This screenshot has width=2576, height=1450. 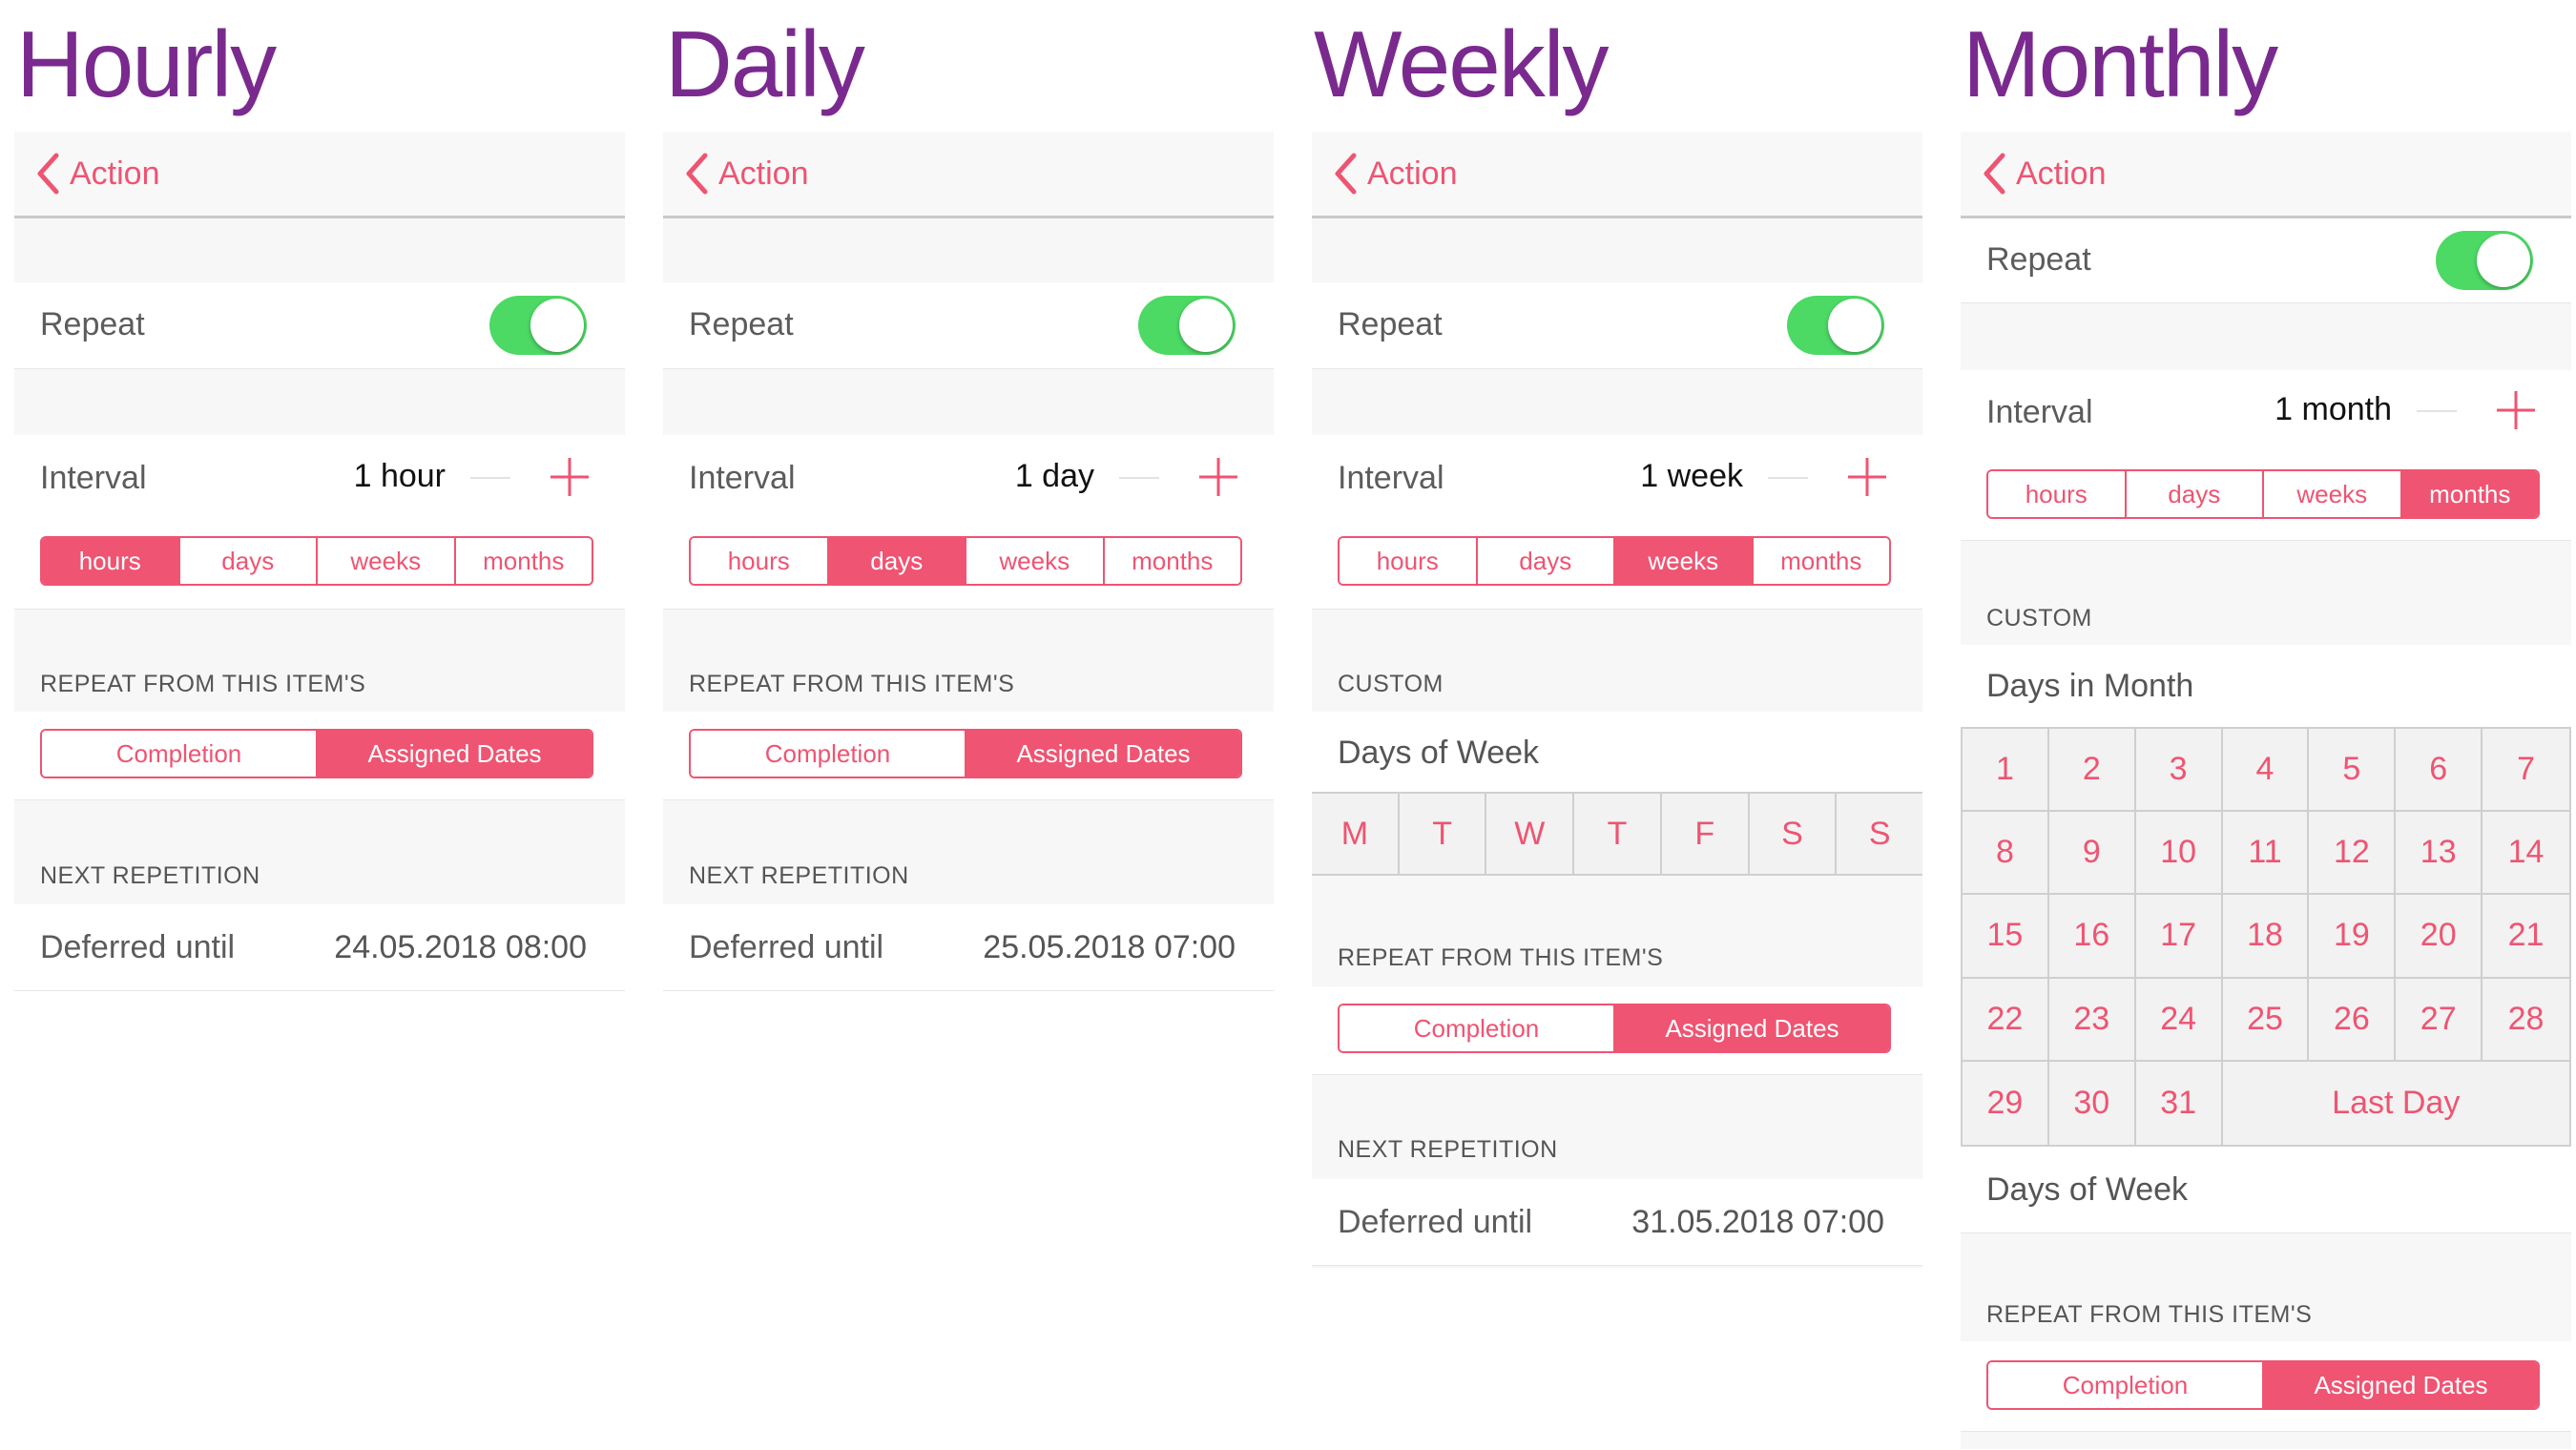 I want to click on month-day-6: 6, so click(x=2439, y=771).